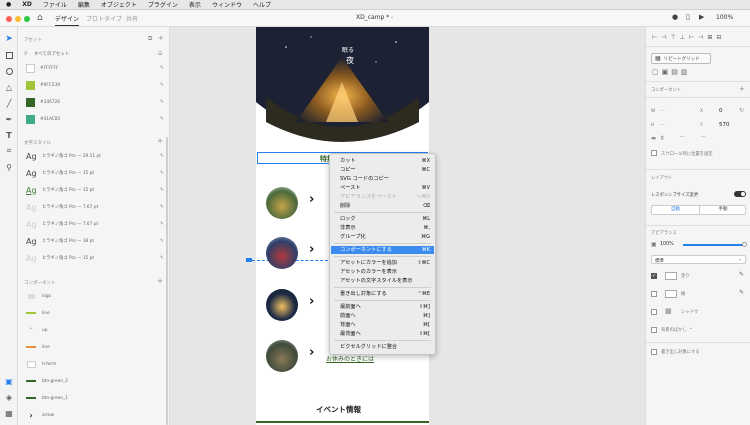 Image resolution: width=750 pixels, height=425 pixels. What do you see at coordinates (382, 334) in the screenshot?
I see `menu-item-send-to-back: 最背面へ ⇧⌘[` at bounding box center [382, 334].